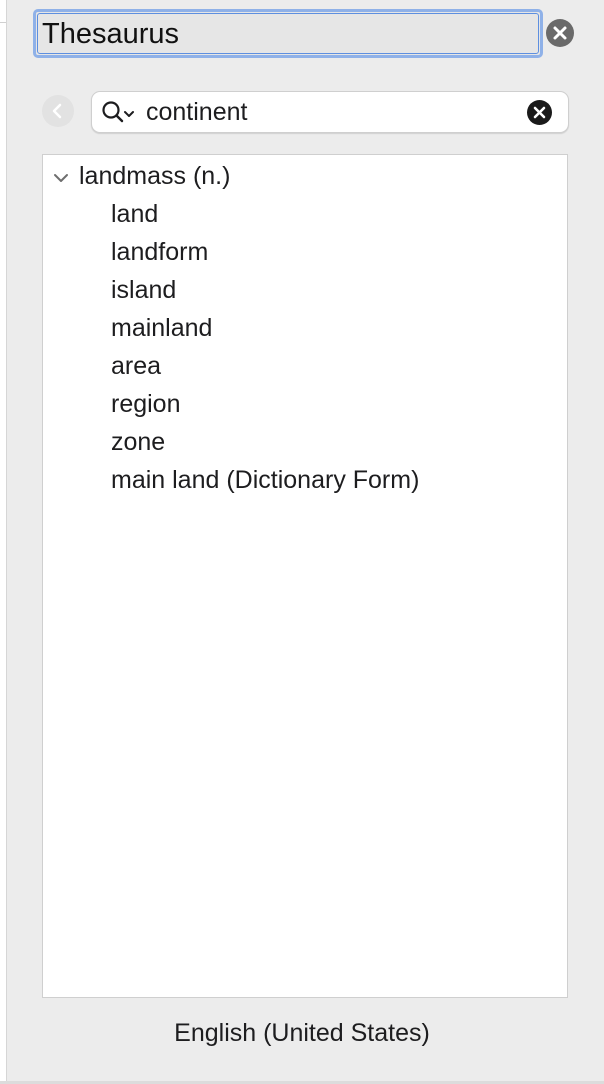 The width and height of the screenshot is (604, 1084). Describe the element at coordinates (120, 112) in the screenshot. I see `search-icon` at that location.